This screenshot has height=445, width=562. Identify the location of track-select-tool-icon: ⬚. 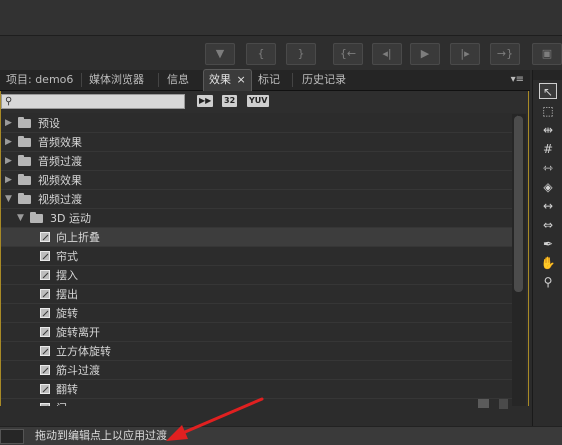
(548, 111).